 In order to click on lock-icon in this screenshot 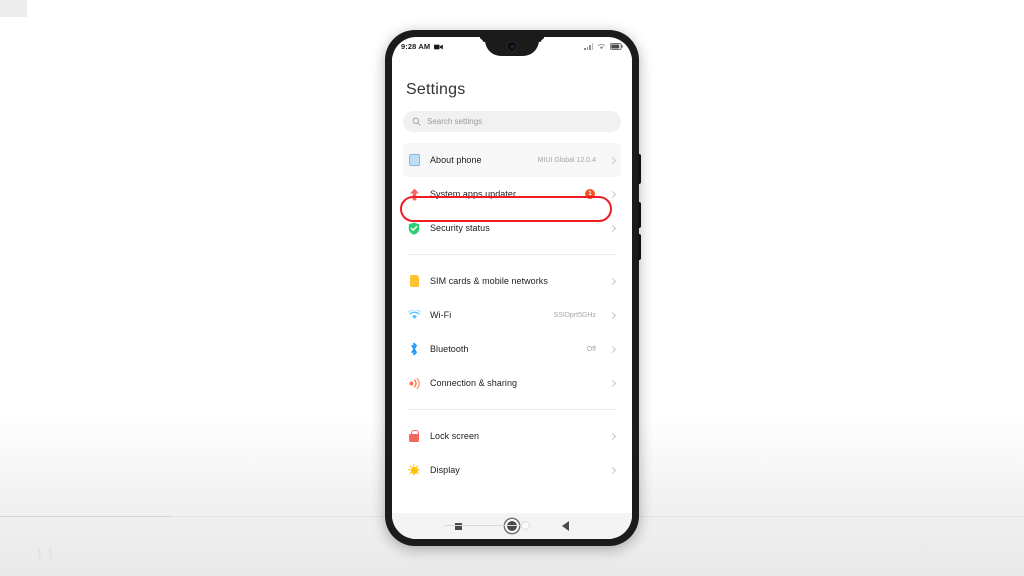, I will do `click(414, 436)`.